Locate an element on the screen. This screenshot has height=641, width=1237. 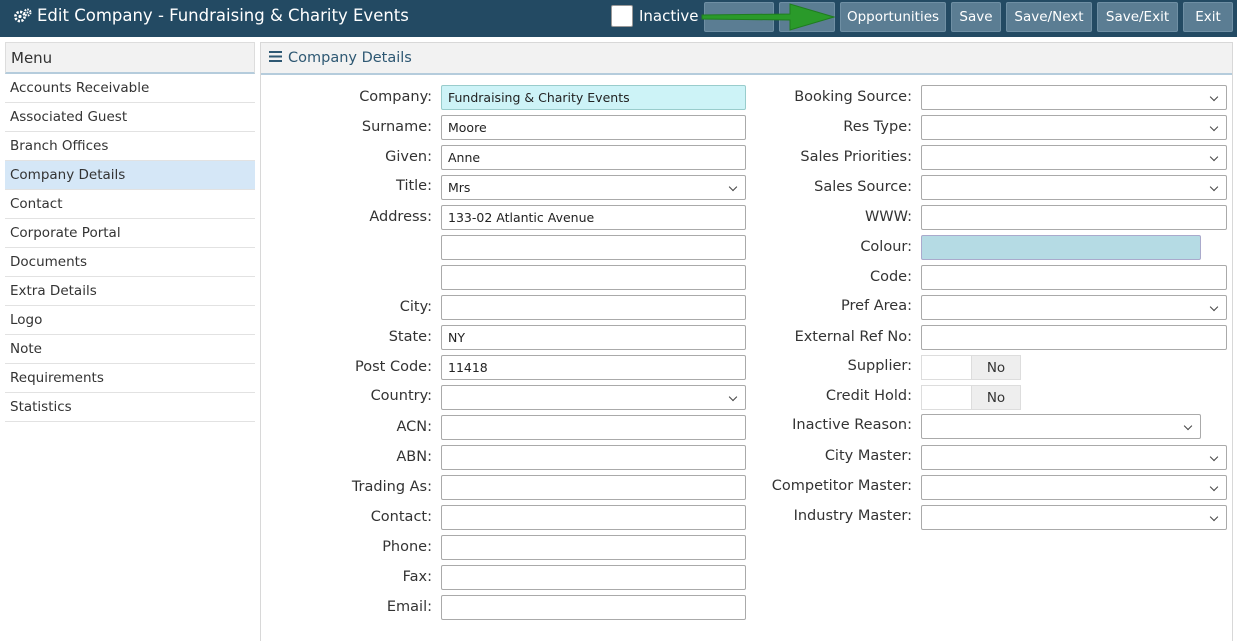
acn-label: ACN: is located at coordinates (414, 427).